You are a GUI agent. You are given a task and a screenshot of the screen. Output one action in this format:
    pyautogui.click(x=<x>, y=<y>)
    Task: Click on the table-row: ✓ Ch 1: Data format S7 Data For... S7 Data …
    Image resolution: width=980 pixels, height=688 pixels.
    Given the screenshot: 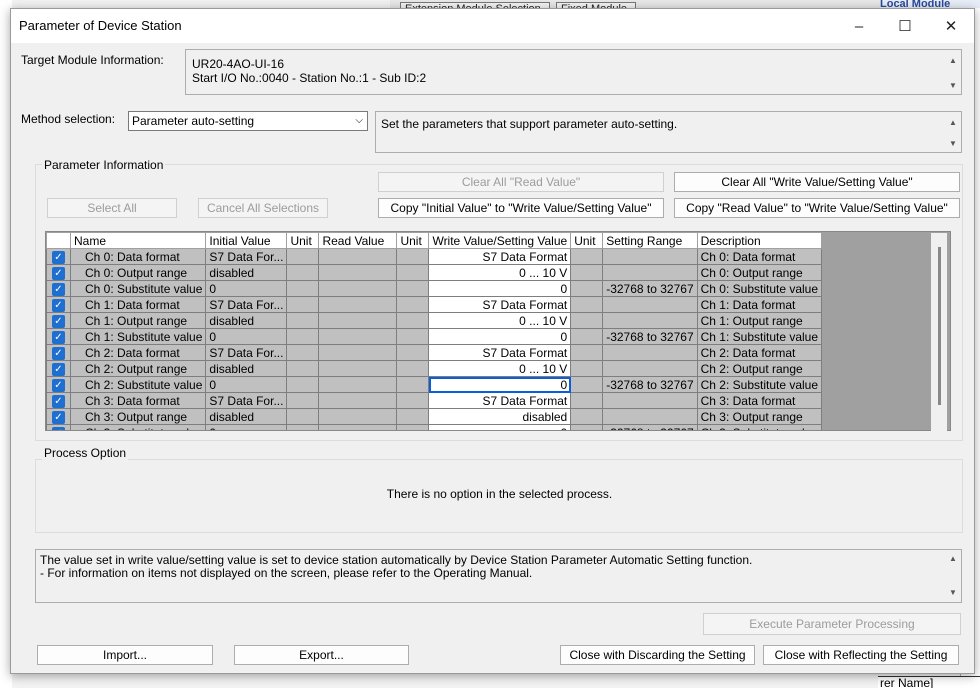 What is the action you would take?
    pyautogui.click(x=434, y=304)
    